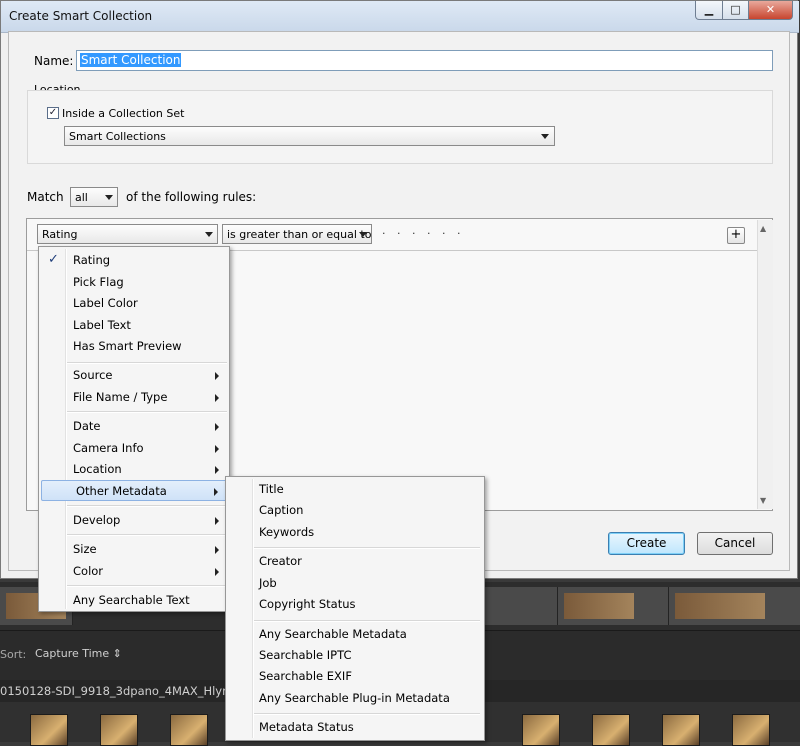  Describe the element at coordinates (97, 469) in the screenshot. I see `menu-item-label: Location` at that location.